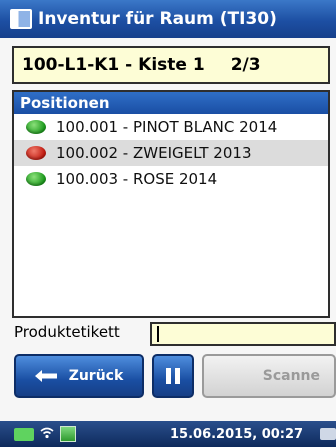 The image size is (336, 447). What do you see at coordinates (137, 179) in the screenshot?
I see `list-item-label: 100.003 - ROSE 2014` at bounding box center [137, 179].